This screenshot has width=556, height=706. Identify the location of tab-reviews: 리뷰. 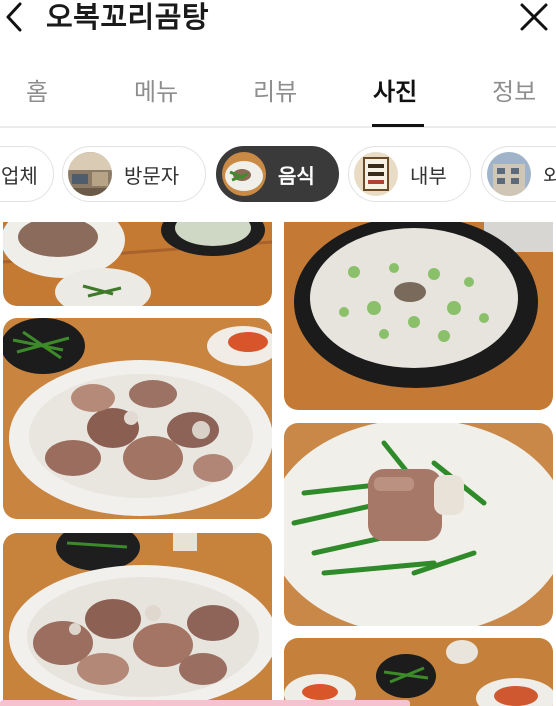
(275, 89).